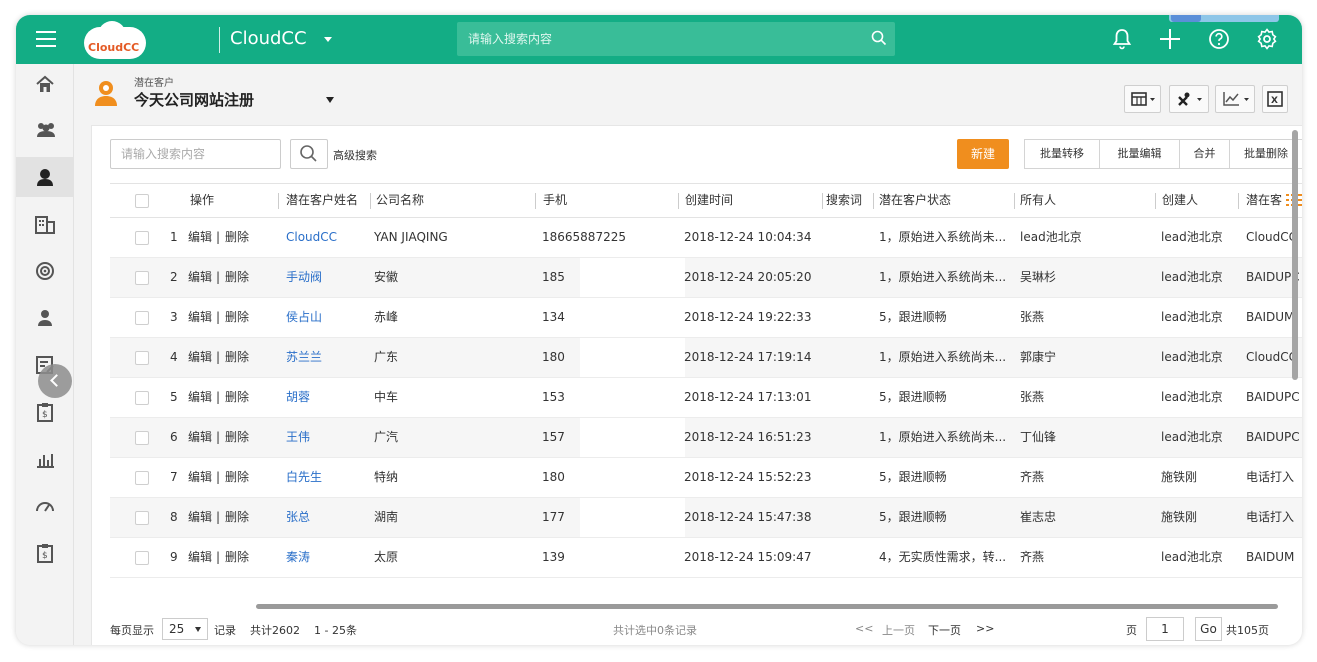  I want to click on per-page-select: 25, so click(185, 629).